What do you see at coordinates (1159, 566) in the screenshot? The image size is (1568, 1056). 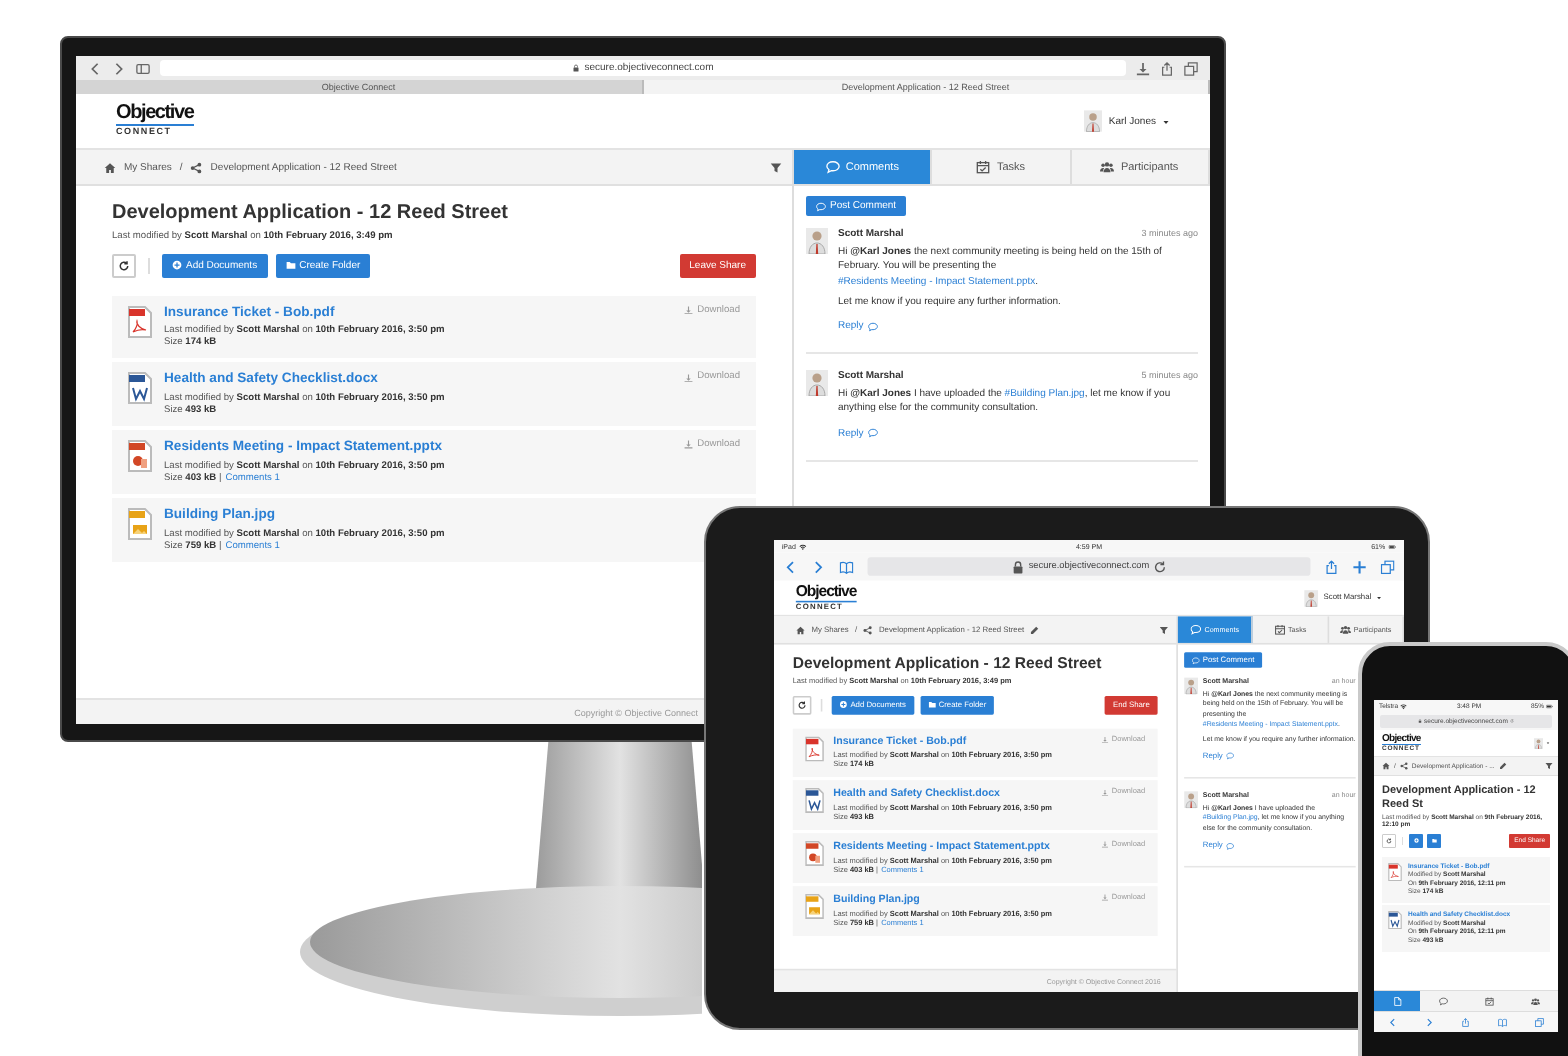 I see `reload-icon` at bounding box center [1159, 566].